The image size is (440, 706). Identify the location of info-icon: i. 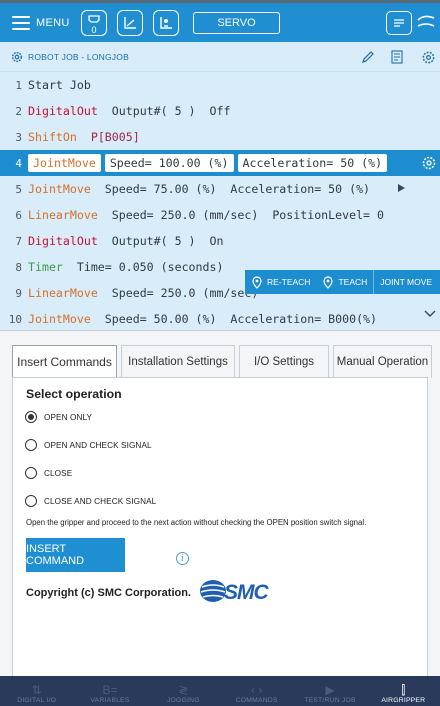
(182, 558).